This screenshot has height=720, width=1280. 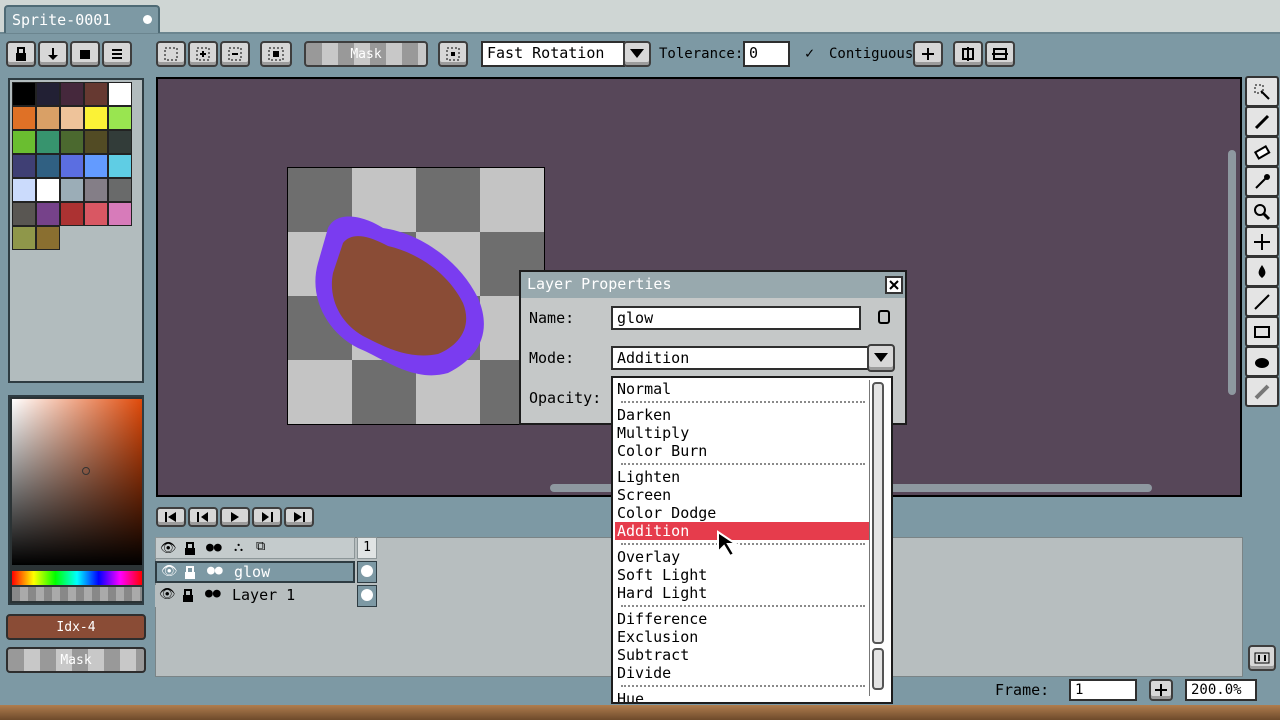 I want to click on blend-mode-option: Color Burn, so click(x=742, y=451).